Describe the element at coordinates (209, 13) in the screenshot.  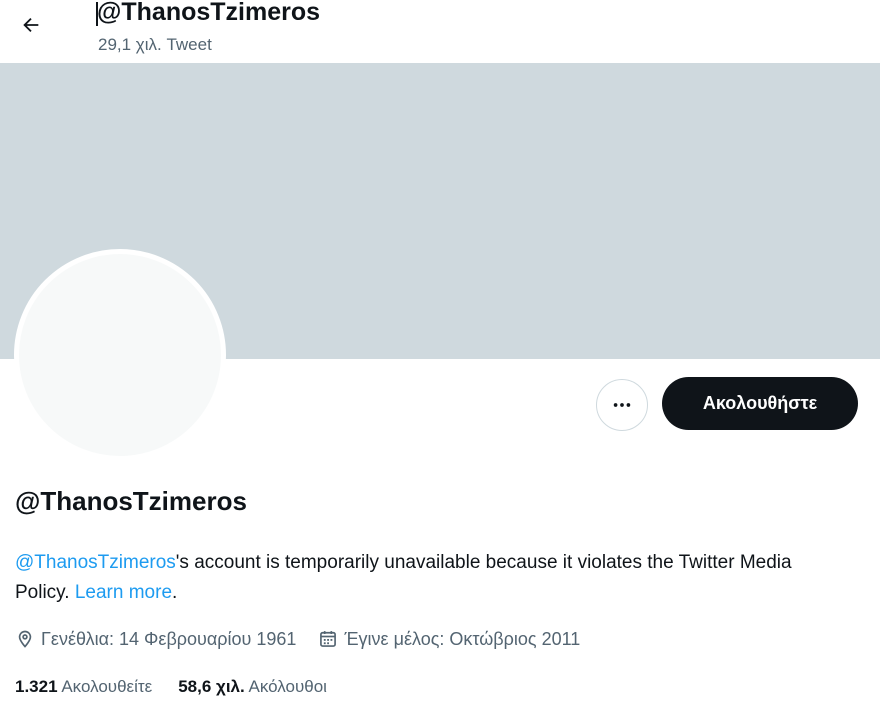
I see `header-handle: @ThanosTzimeros` at that location.